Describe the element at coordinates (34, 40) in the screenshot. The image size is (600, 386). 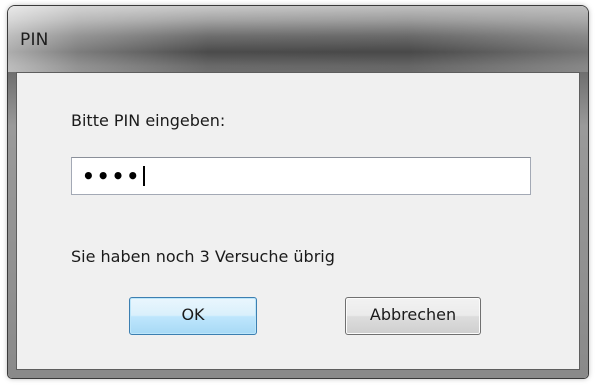
I see `window-title: PIN` at that location.